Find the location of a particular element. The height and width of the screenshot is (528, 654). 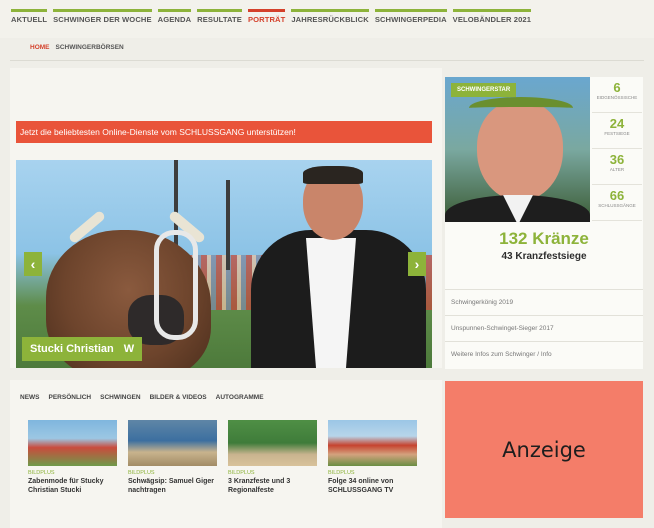

nav-item-schwingerpedia: Schwingerpedia is located at coordinates (411, 16).